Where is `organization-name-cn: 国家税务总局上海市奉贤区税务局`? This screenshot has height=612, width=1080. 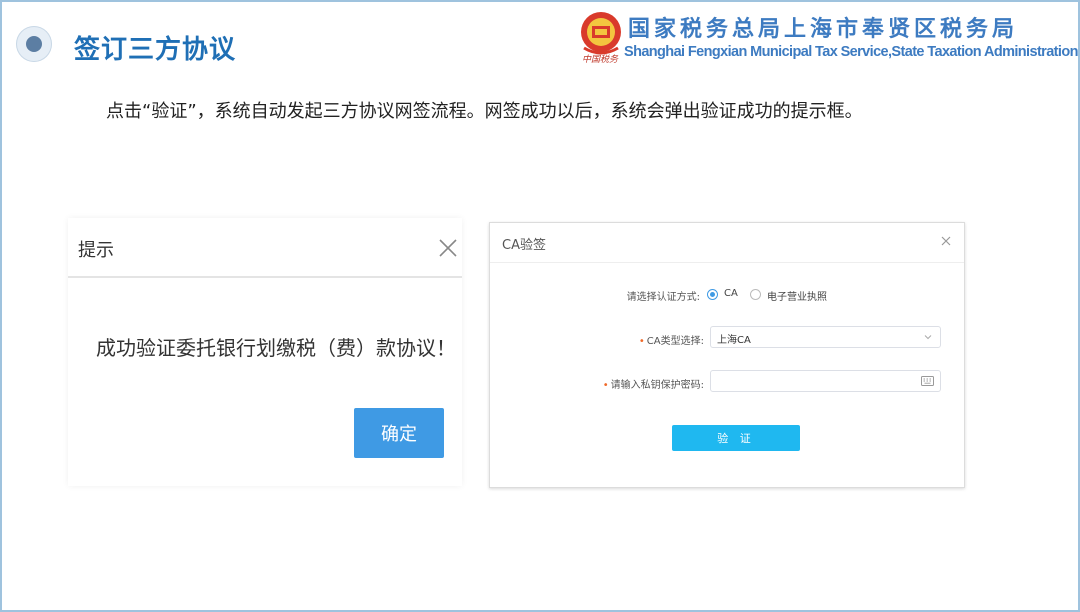 organization-name-cn: 国家税务总局上海市奉贤区税务局 is located at coordinates (823, 29).